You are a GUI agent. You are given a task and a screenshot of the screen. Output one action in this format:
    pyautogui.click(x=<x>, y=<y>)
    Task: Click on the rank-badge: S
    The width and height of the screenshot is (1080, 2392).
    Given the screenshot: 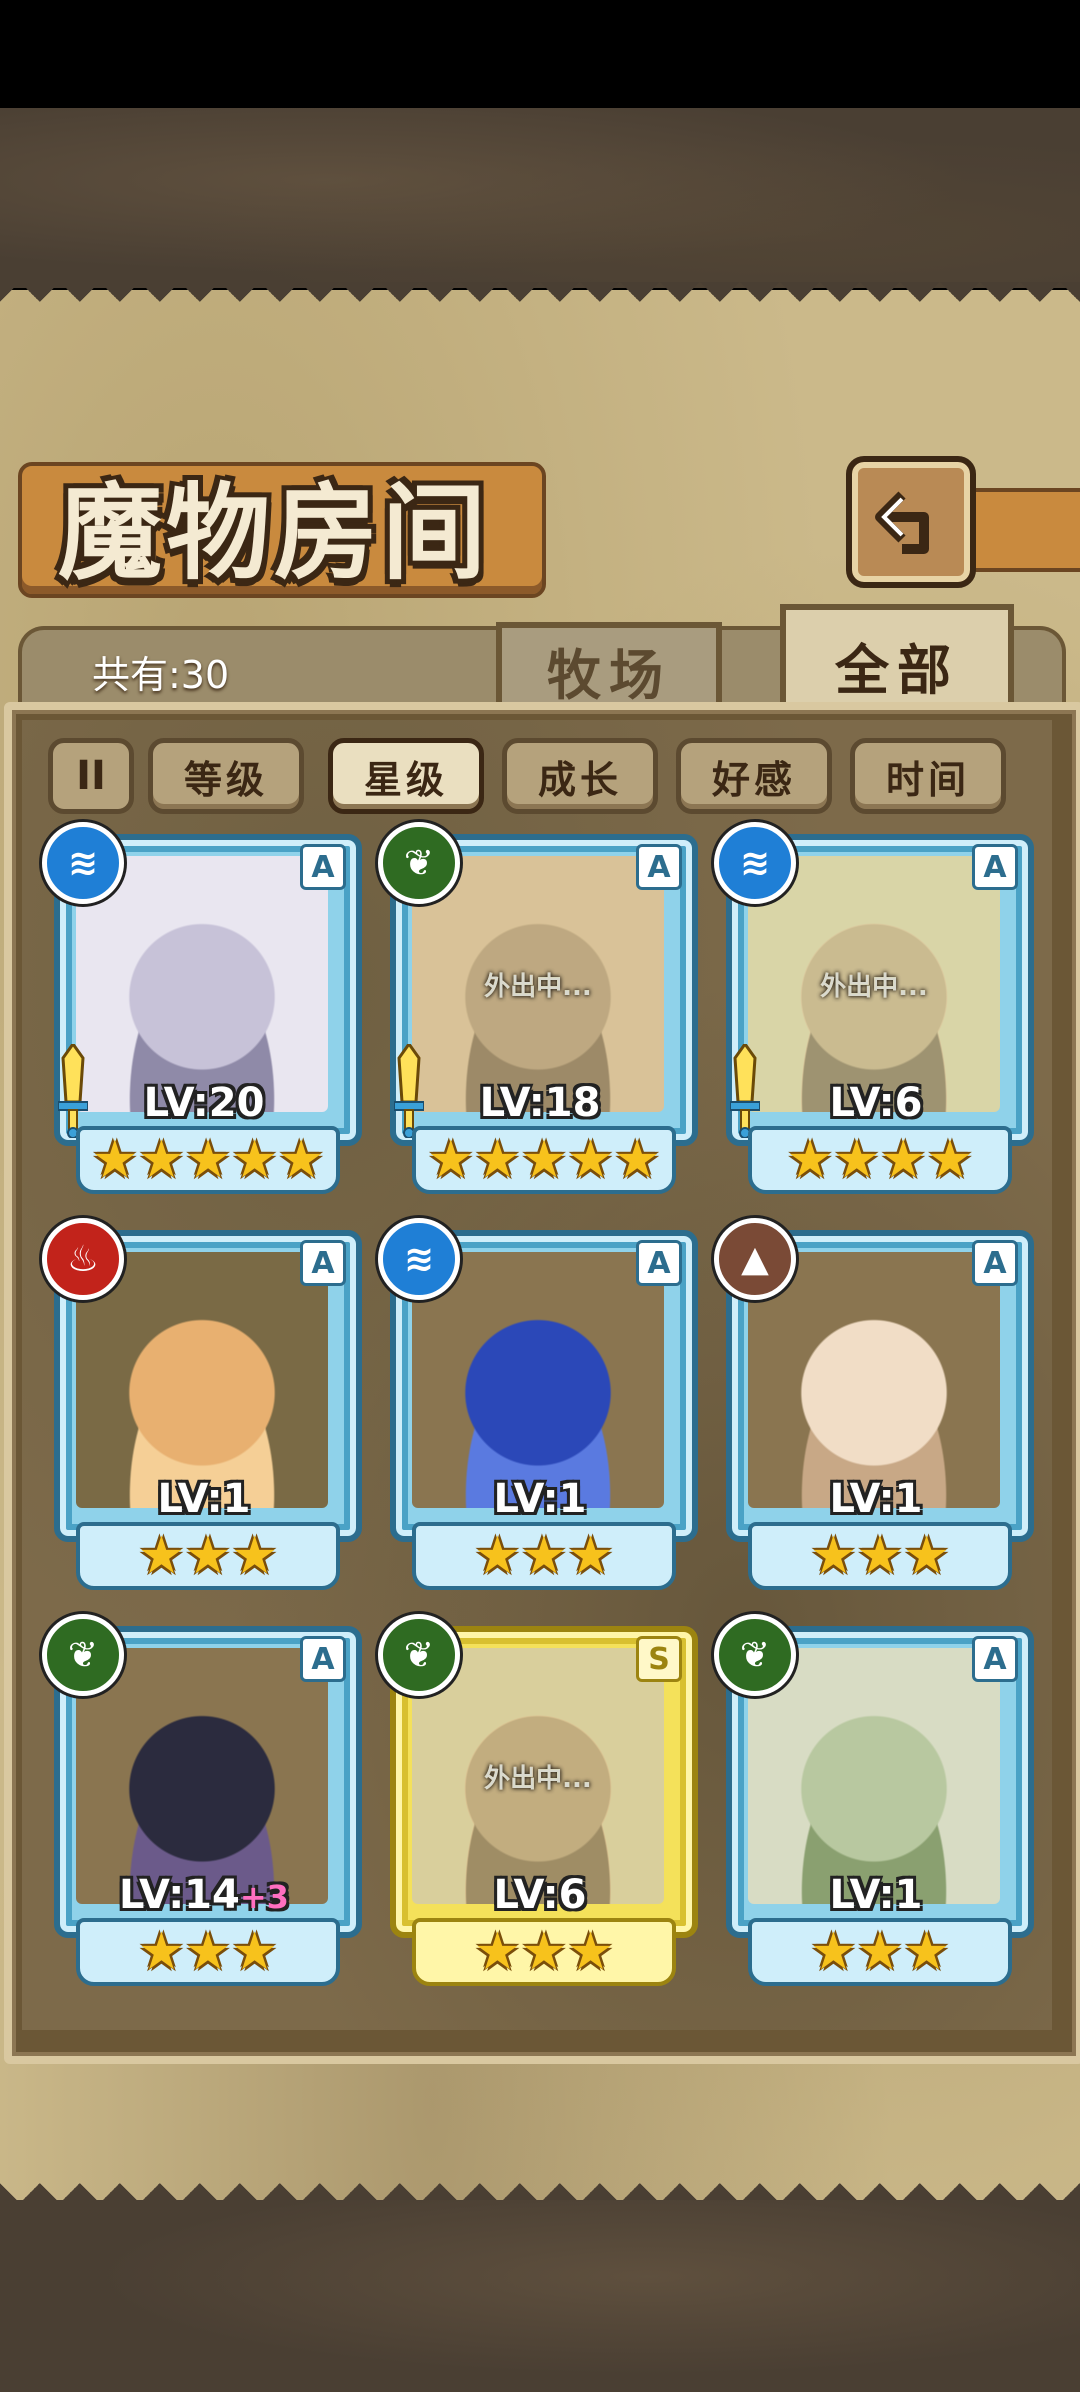 What is the action you would take?
    pyautogui.click(x=659, y=1659)
    